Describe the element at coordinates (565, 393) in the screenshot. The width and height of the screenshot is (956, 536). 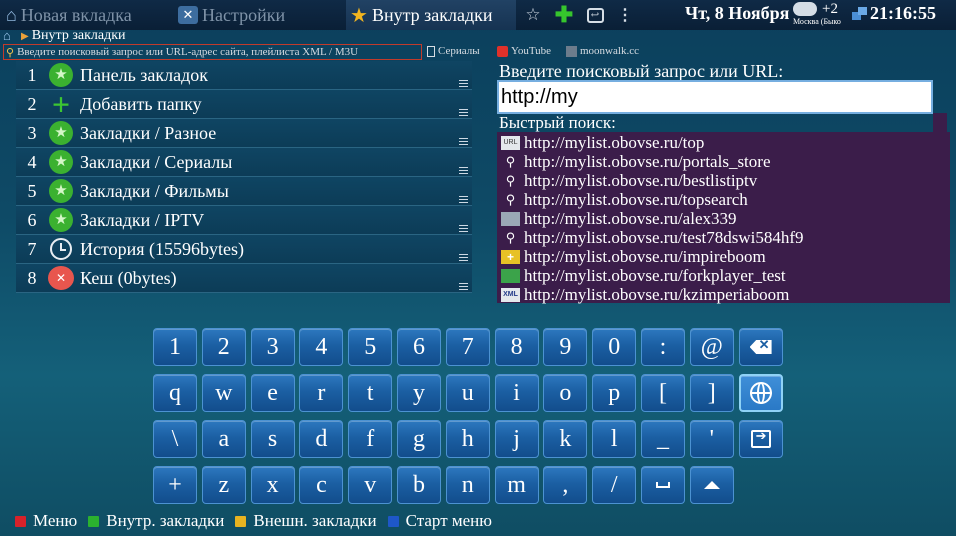
I see `key: o` at that location.